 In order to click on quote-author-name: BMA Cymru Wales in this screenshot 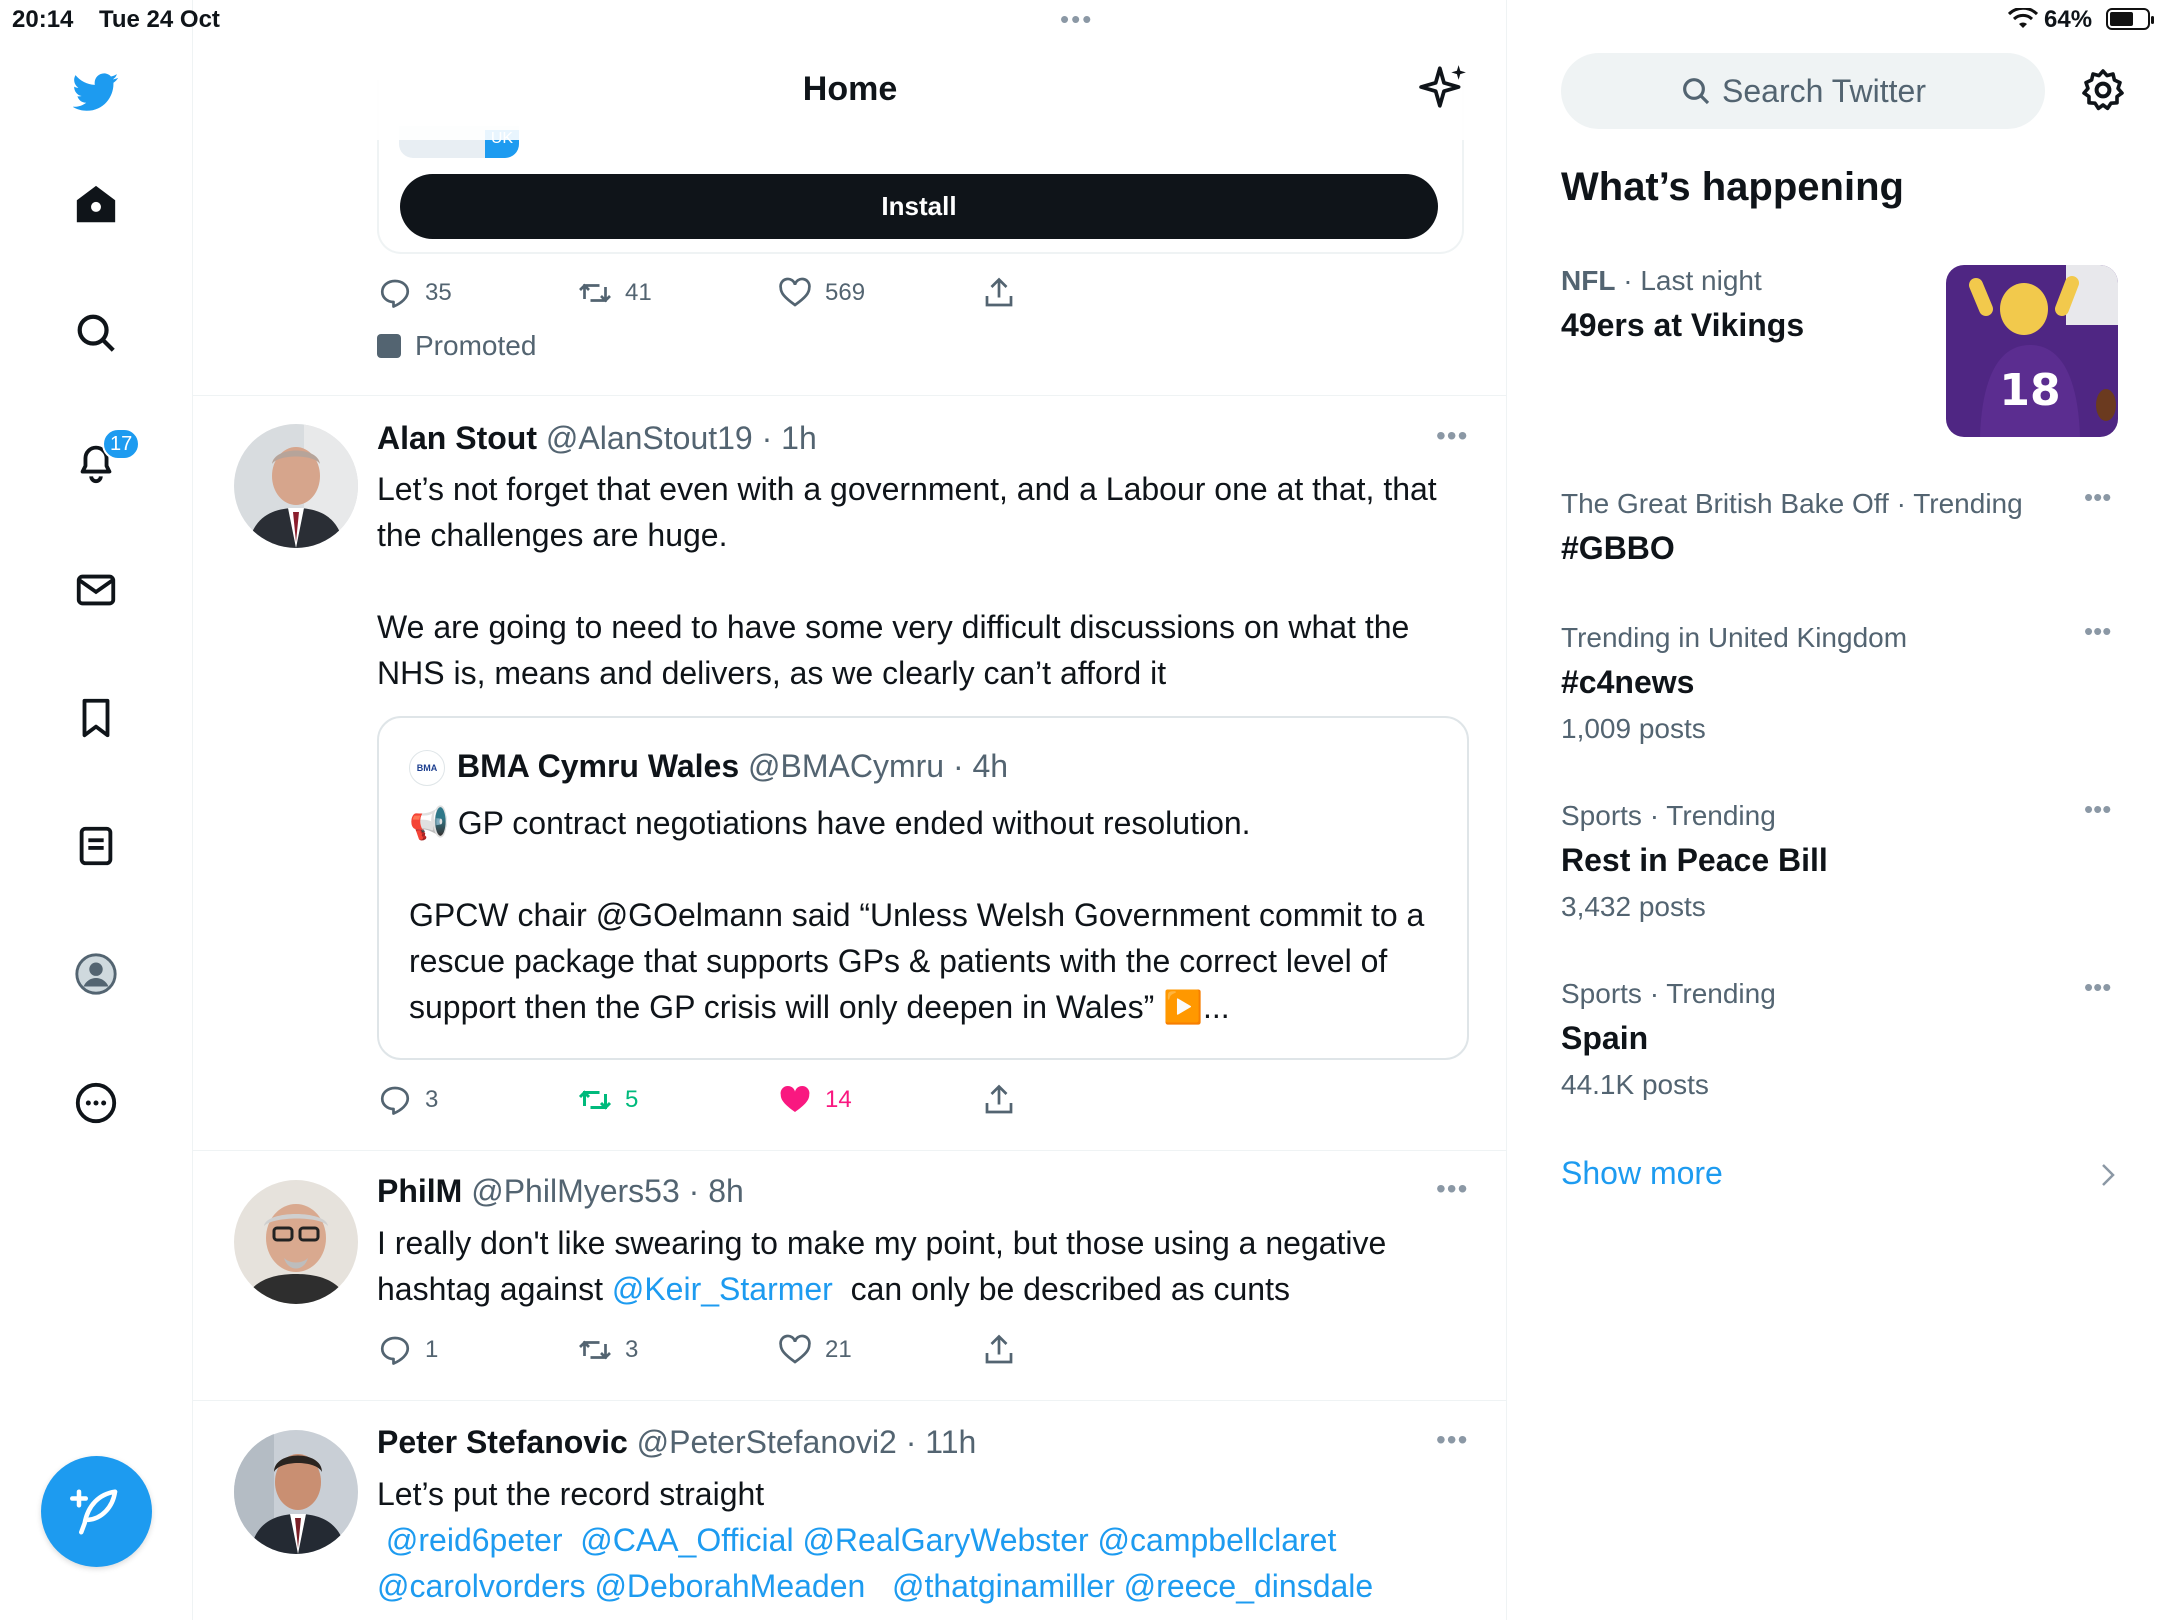, I will do `click(598, 766)`.